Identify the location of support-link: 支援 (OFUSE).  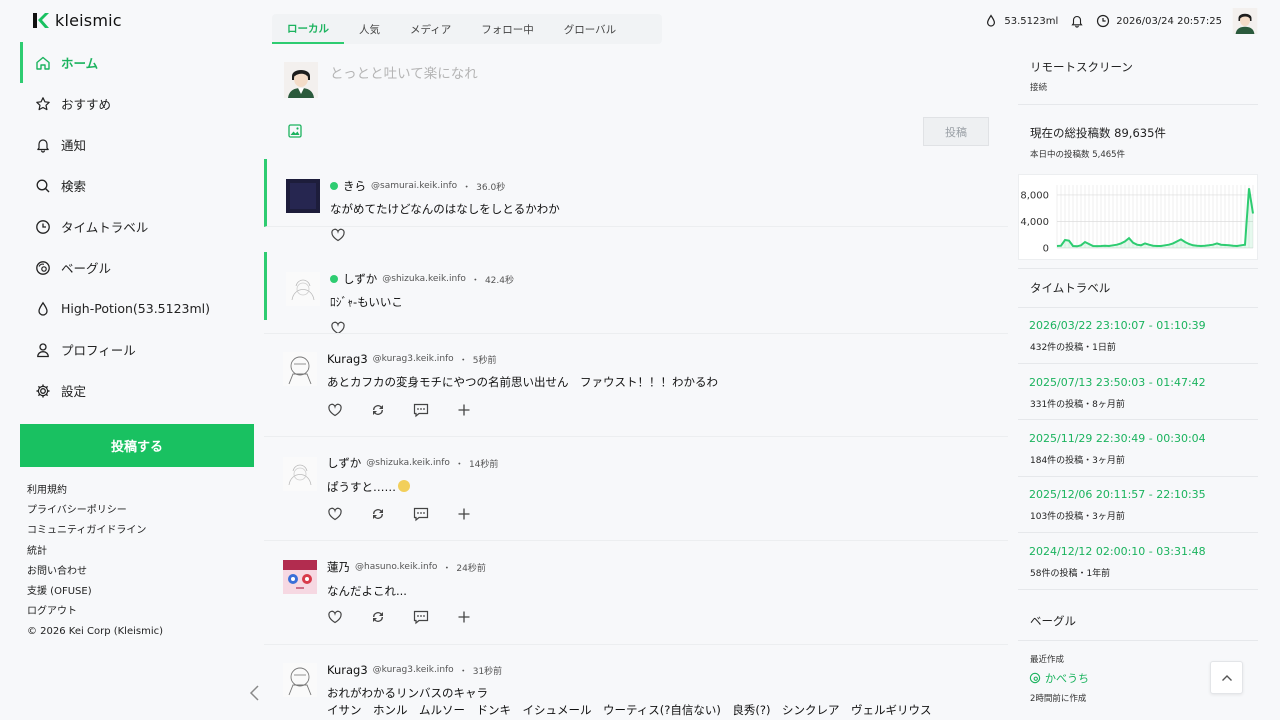
(95, 592).